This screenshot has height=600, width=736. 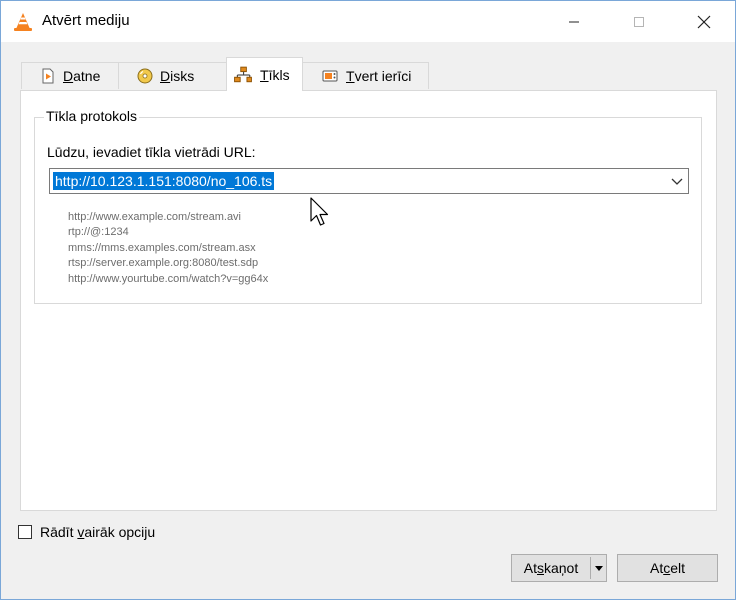 What do you see at coordinates (25, 532) in the screenshot?
I see `show-more-checkbox` at bounding box center [25, 532].